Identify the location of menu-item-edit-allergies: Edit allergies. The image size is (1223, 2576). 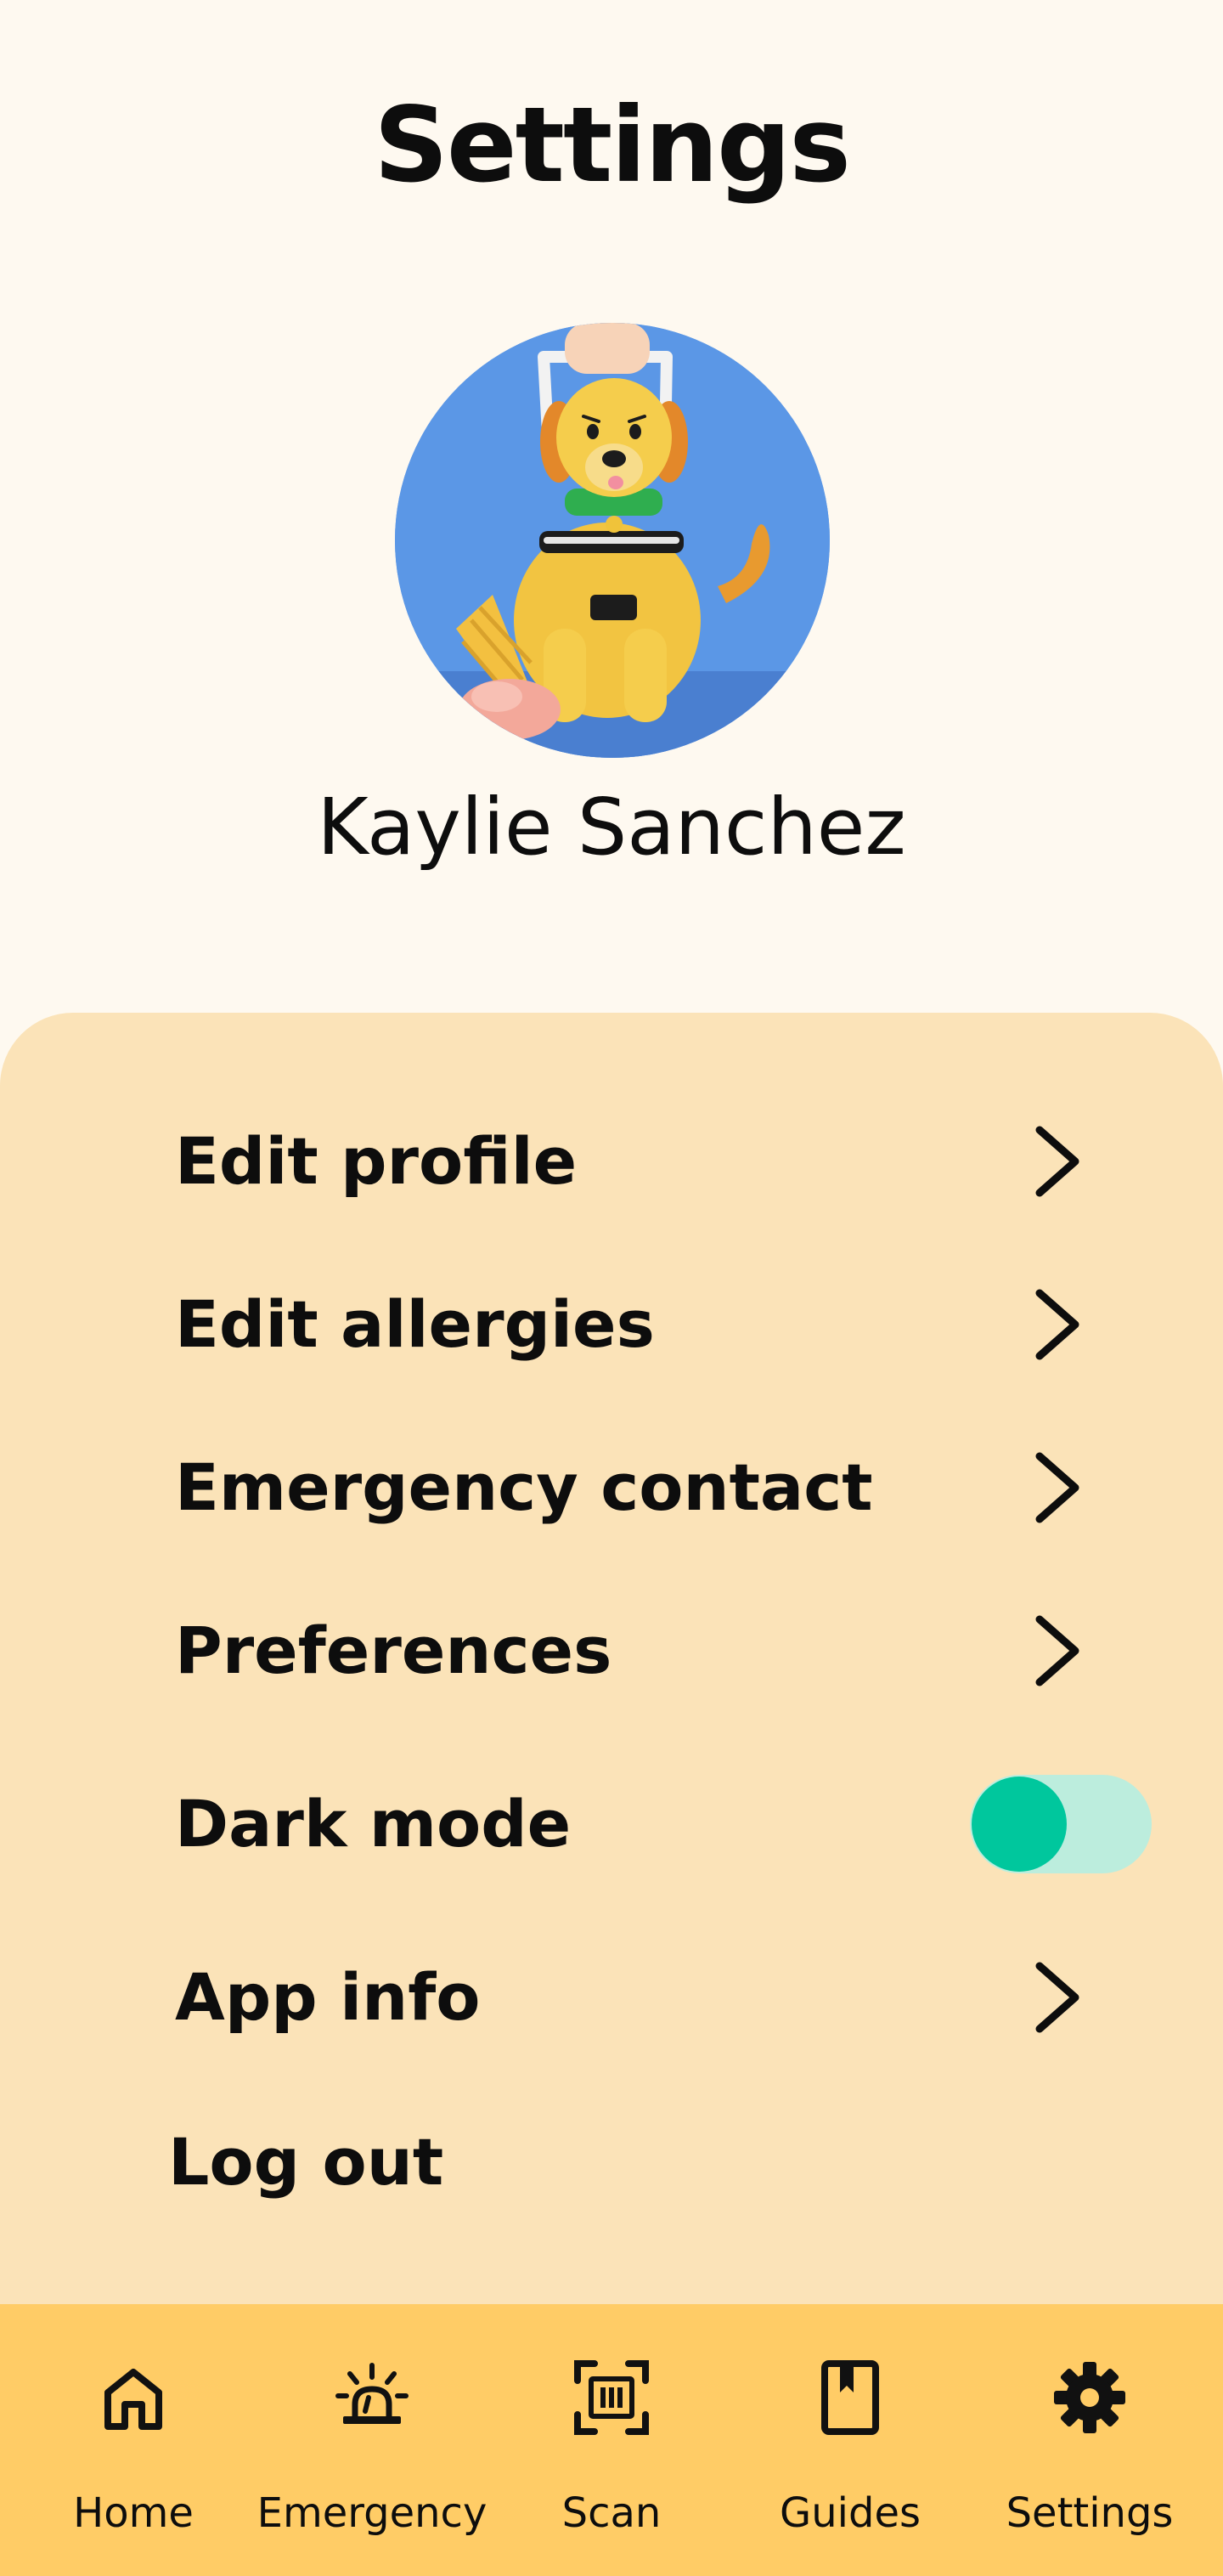
(611, 1324).